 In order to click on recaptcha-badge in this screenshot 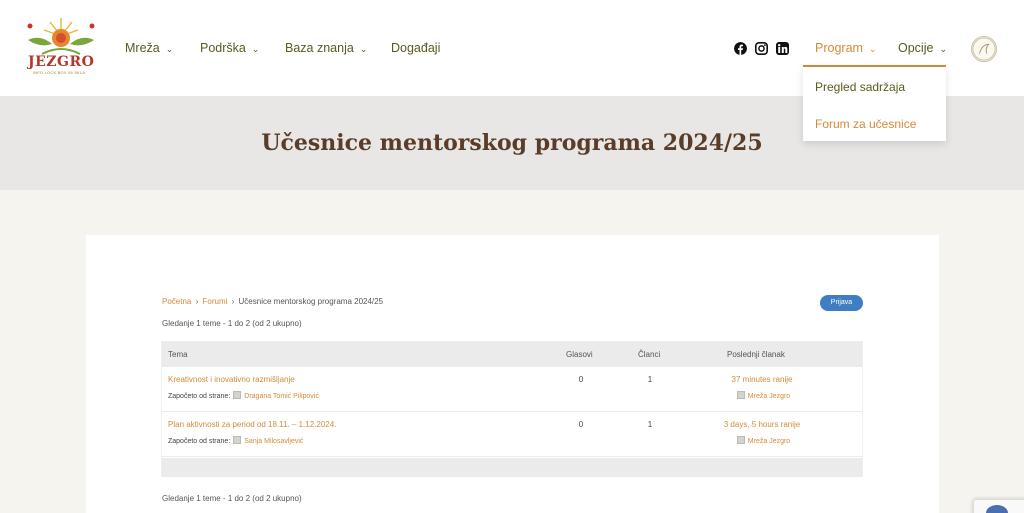, I will do `click(998, 506)`.